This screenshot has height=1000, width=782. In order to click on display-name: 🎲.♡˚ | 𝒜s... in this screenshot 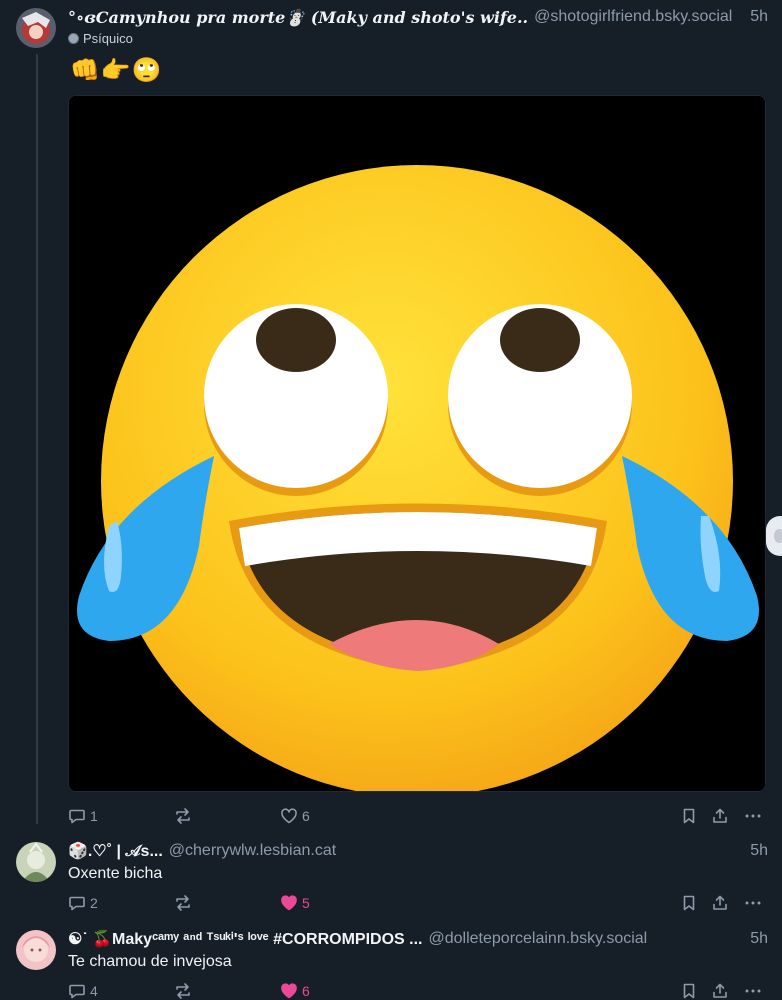, I will do `click(115, 851)`.